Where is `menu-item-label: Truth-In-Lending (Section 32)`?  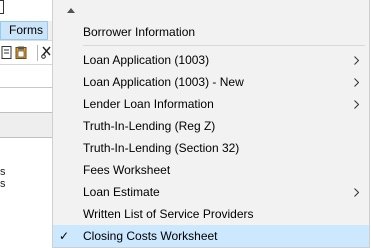 menu-item-label: Truth-In-Lending (Section 32) is located at coordinates (161, 148).